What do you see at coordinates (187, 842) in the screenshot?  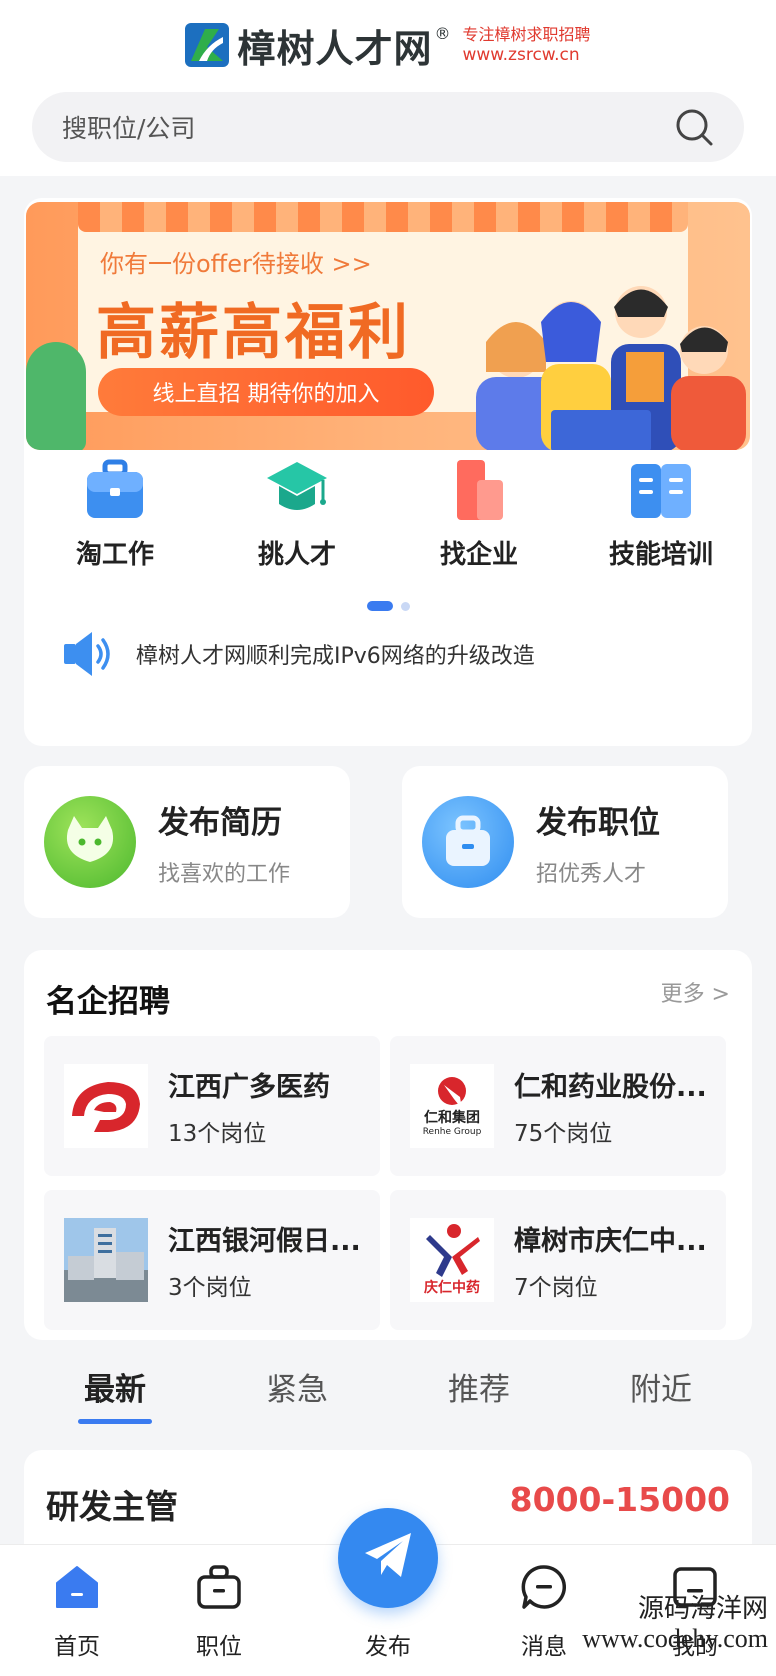 I see `publish-resume-card: 发布简历 找喜欢的工作` at bounding box center [187, 842].